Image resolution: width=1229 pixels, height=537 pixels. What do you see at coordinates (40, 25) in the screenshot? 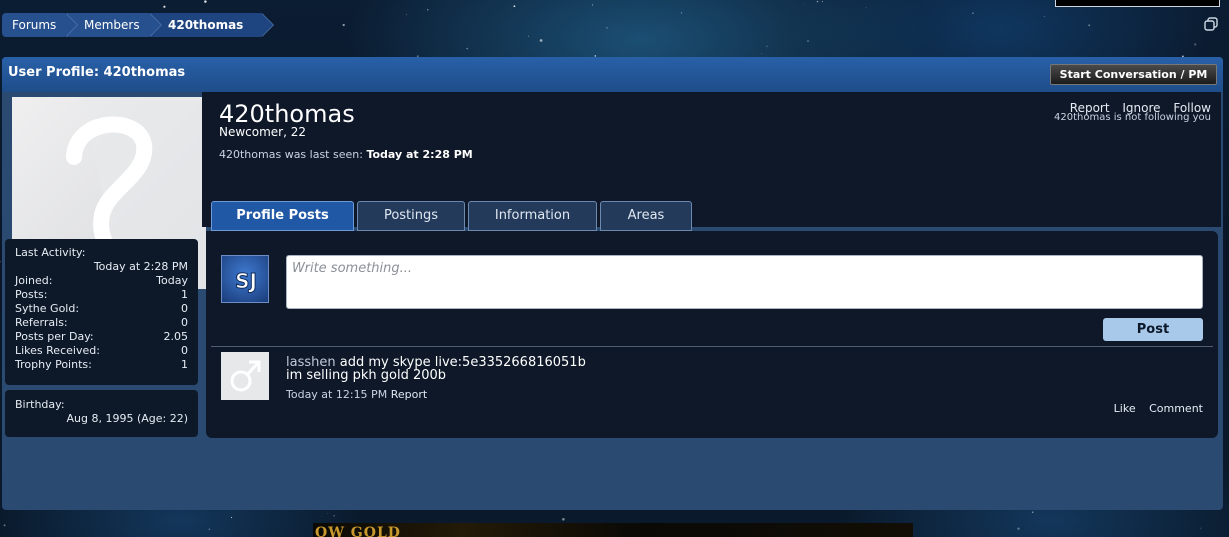
I see `breadcrumb-forums: Forums` at bounding box center [40, 25].